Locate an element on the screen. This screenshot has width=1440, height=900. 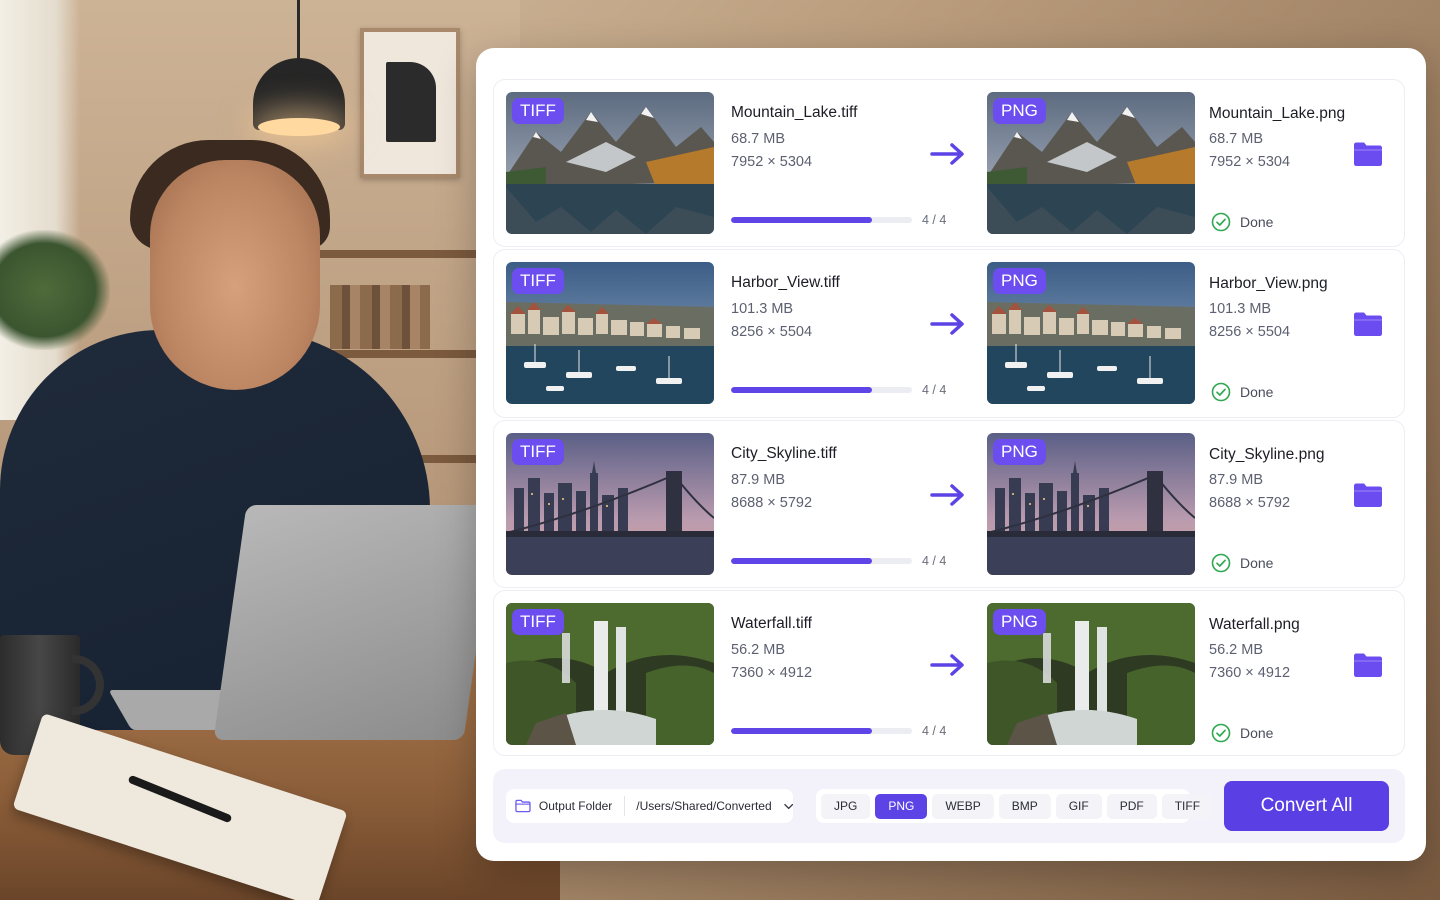
background-lamp-glow is located at coordinates (299, 127).